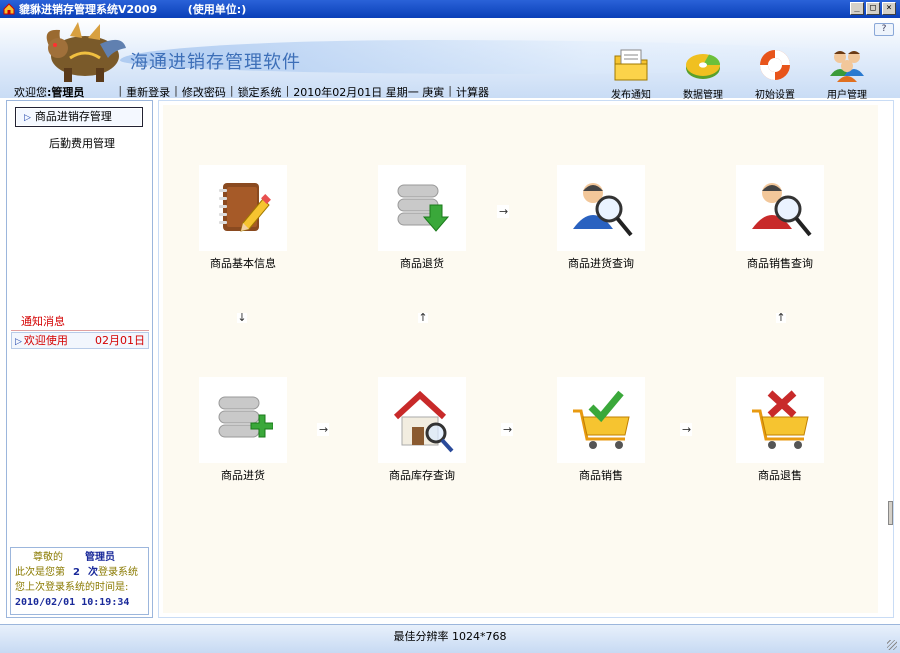 Image resolution: width=900 pixels, height=653 pixels. What do you see at coordinates (243, 420) in the screenshot?
I see `database-add-icon` at bounding box center [243, 420].